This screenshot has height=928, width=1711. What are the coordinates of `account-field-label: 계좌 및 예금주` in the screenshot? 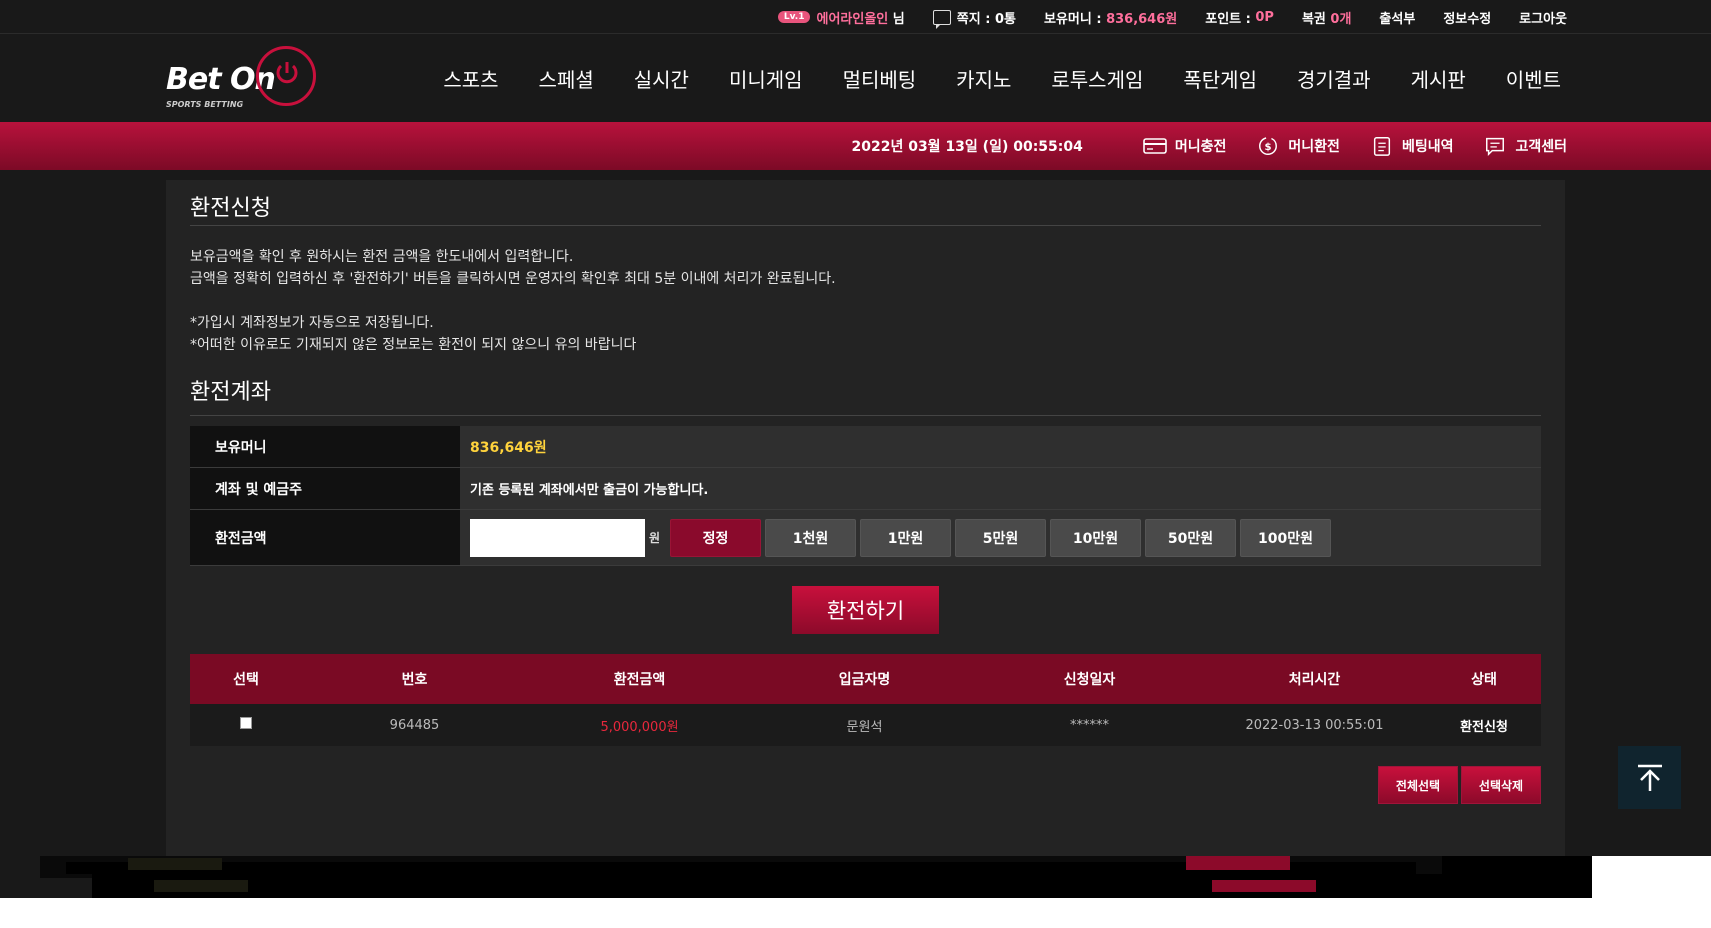 It's located at (325, 488).